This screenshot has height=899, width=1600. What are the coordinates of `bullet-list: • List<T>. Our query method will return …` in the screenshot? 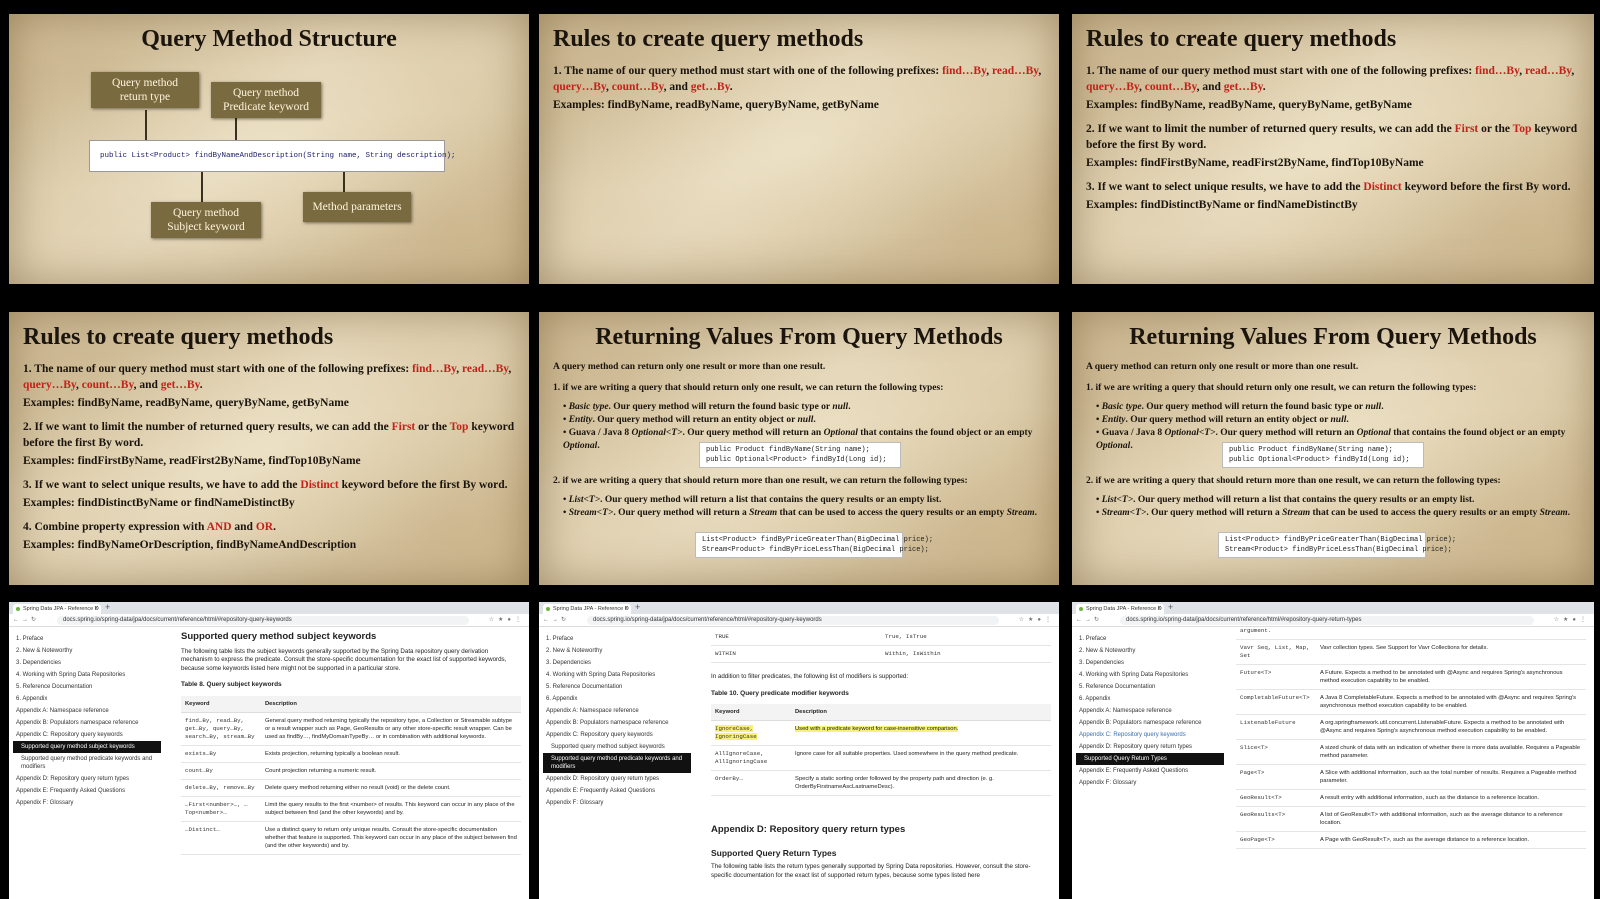 It's located at (1285, 500).